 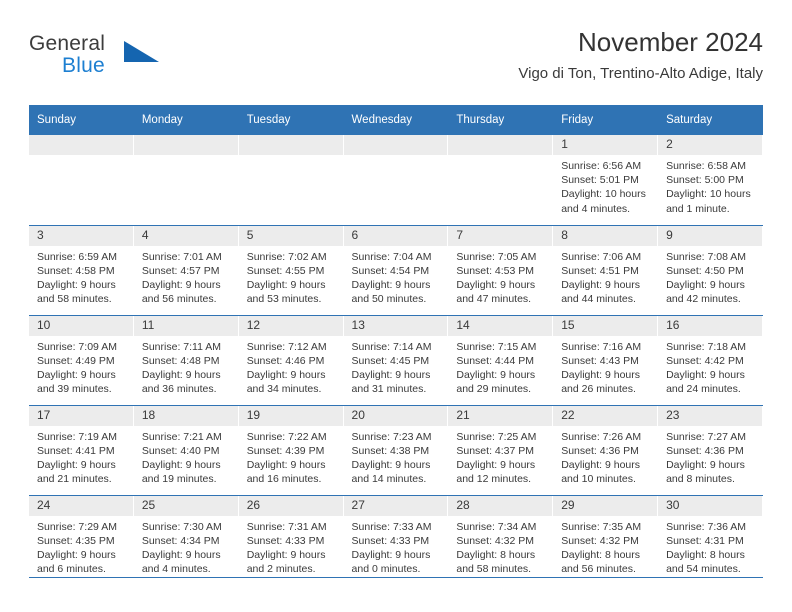 What do you see at coordinates (81, 120) in the screenshot?
I see `weekday-header-sunday: Sunday` at bounding box center [81, 120].